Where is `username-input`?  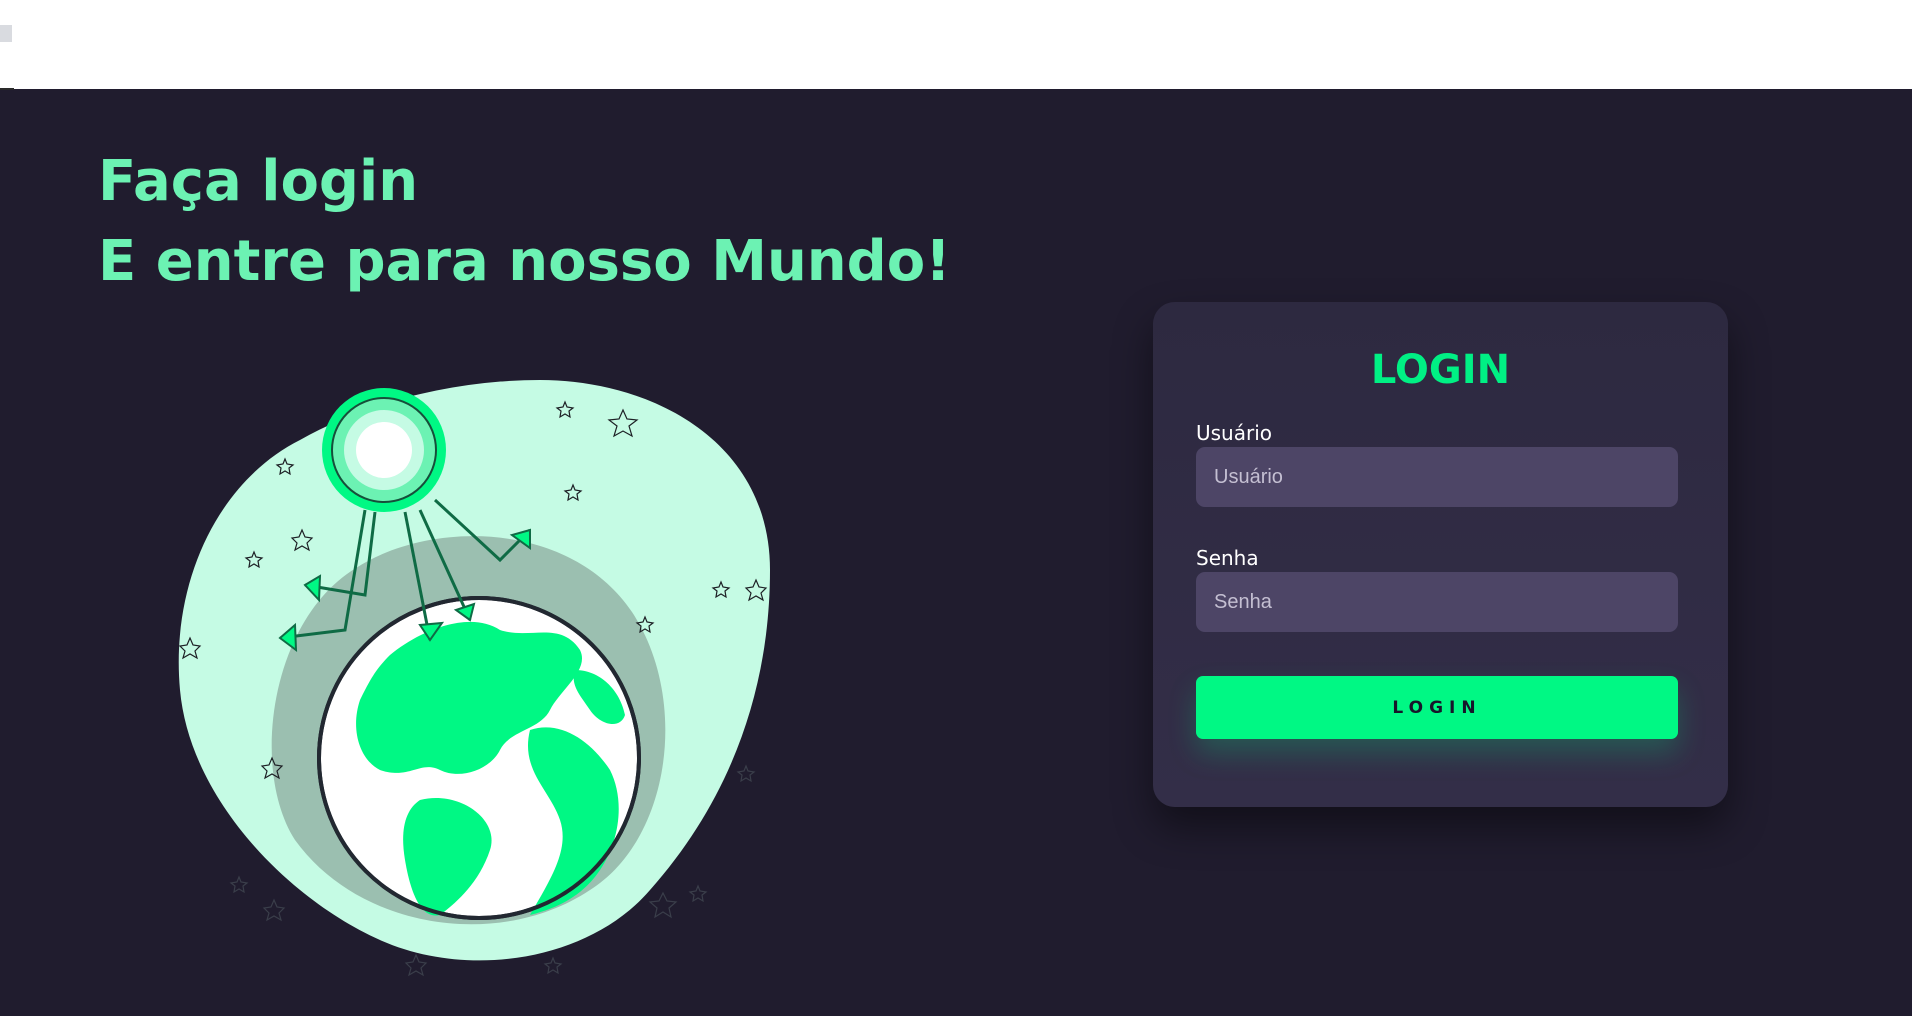 username-input is located at coordinates (1437, 477).